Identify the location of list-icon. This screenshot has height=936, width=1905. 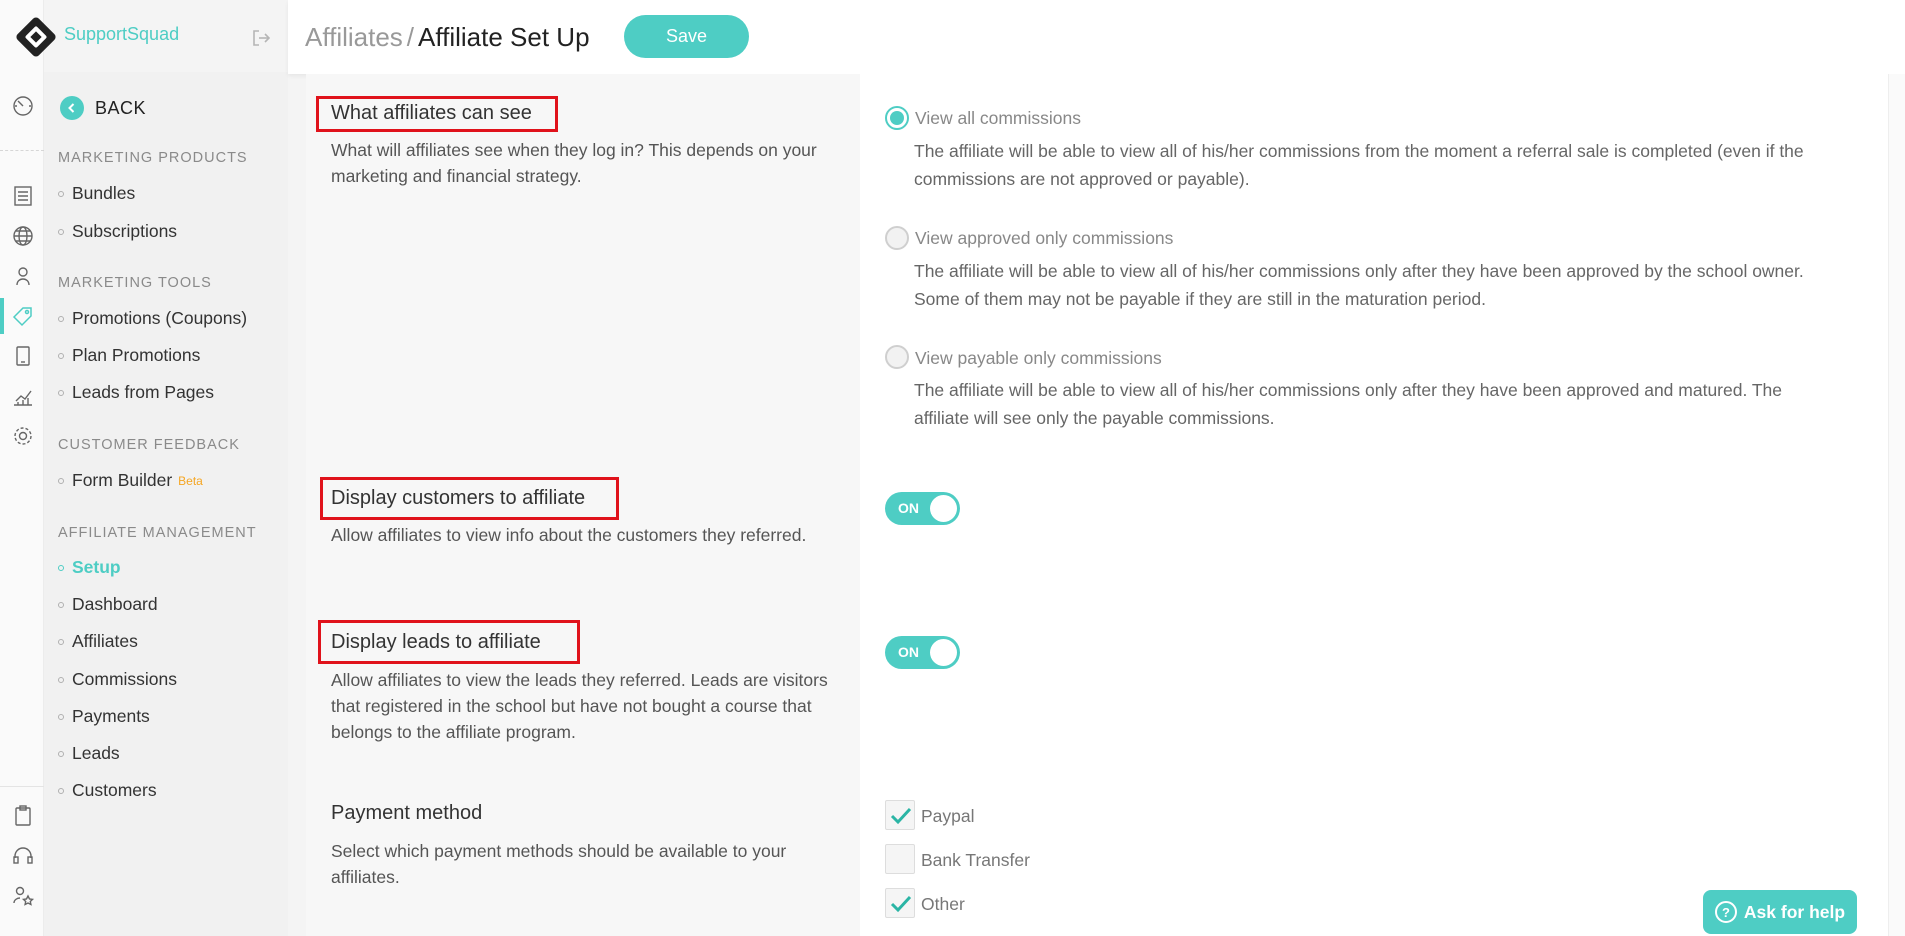
(23, 196).